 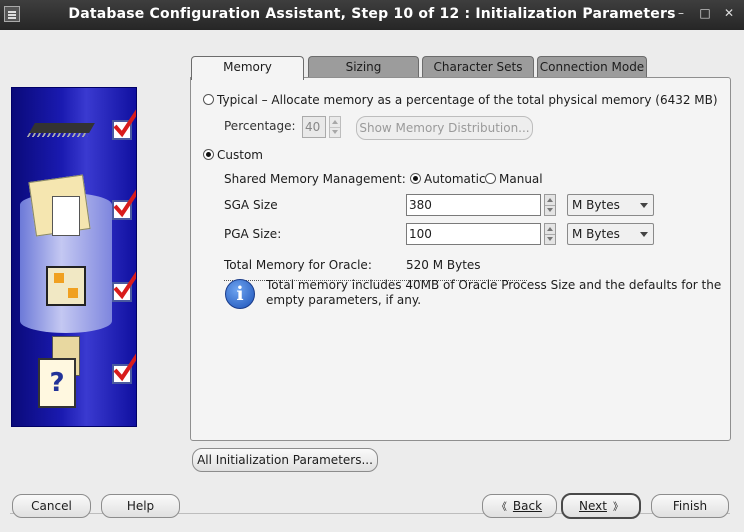 What do you see at coordinates (455, 179) in the screenshot?
I see `automatic-label: Automatic` at bounding box center [455, 179].